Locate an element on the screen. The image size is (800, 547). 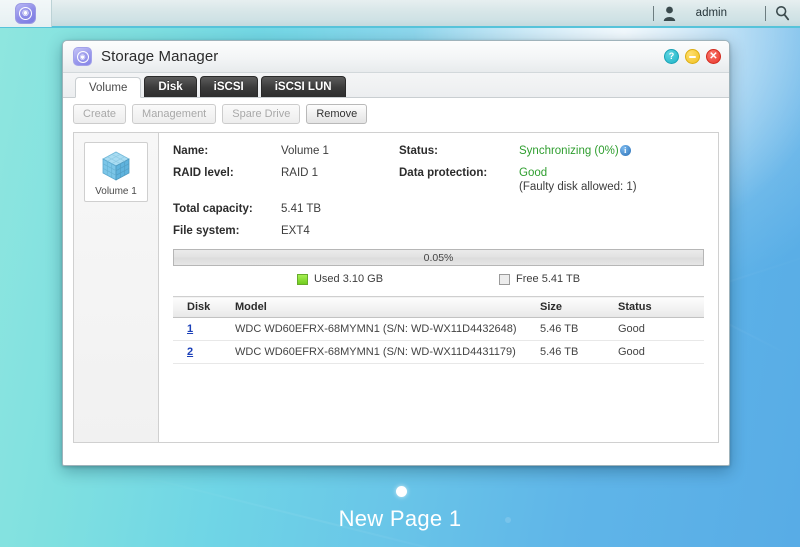
usage-percent-label: 0.05% is located at coordinates (438, 257).